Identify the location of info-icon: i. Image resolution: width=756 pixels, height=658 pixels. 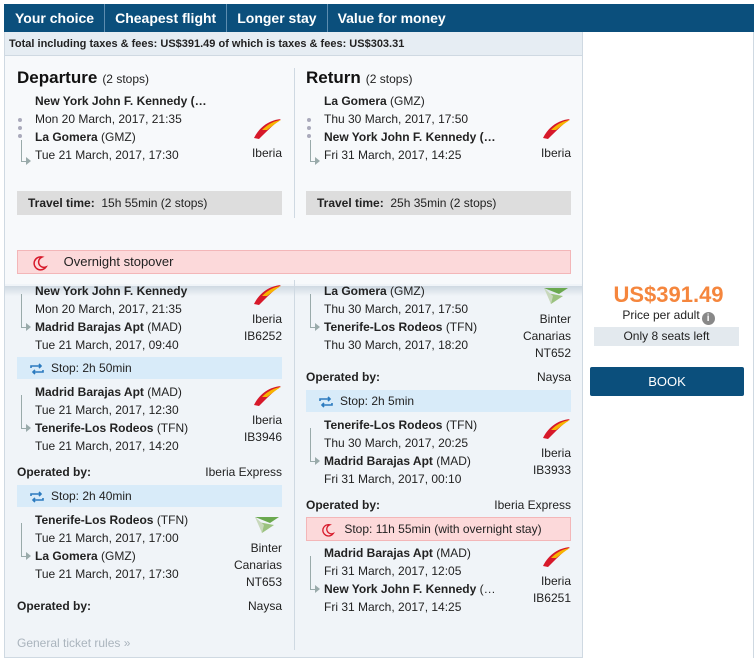
(708, 318).